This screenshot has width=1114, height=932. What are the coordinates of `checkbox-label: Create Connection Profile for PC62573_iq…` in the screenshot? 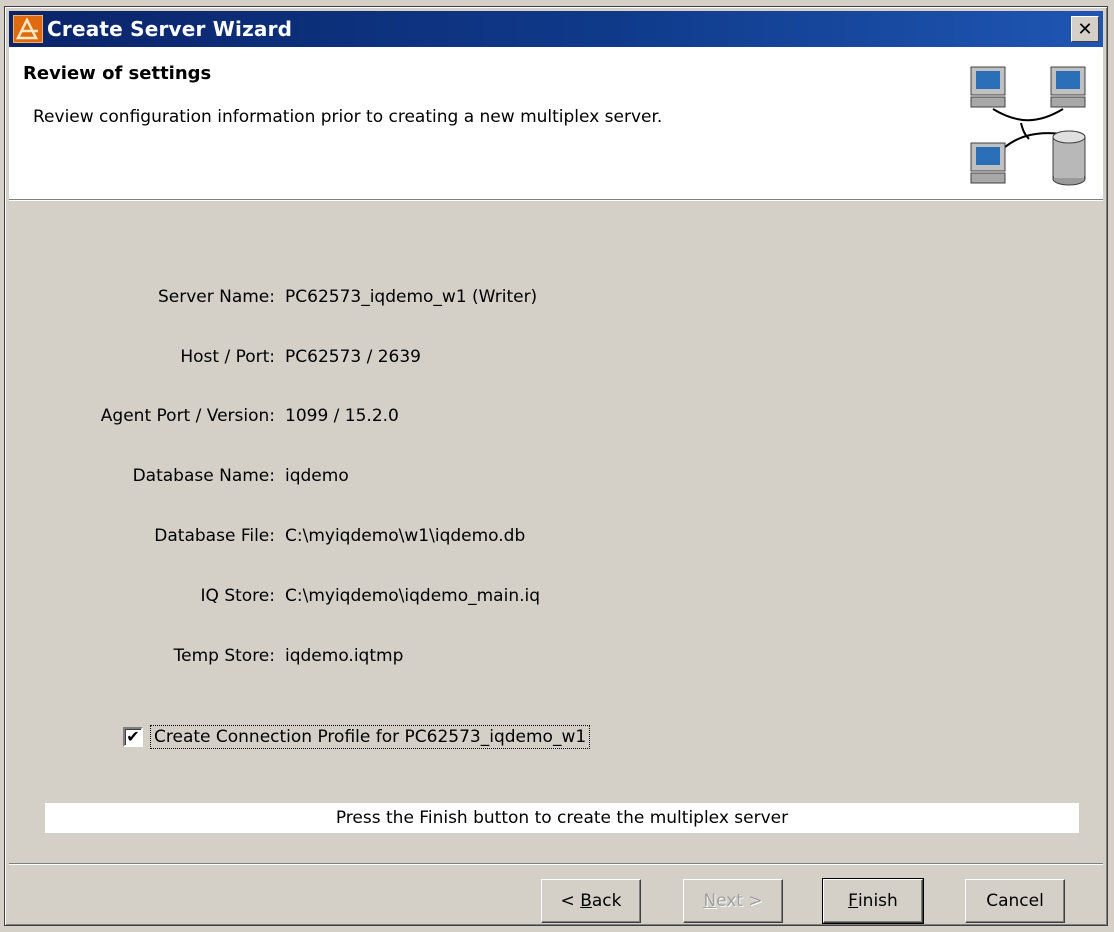 It's located at (370, 737).